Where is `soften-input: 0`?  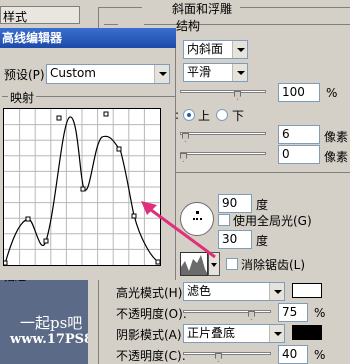 soften-input: 0 is located at coordinates (299, 154).